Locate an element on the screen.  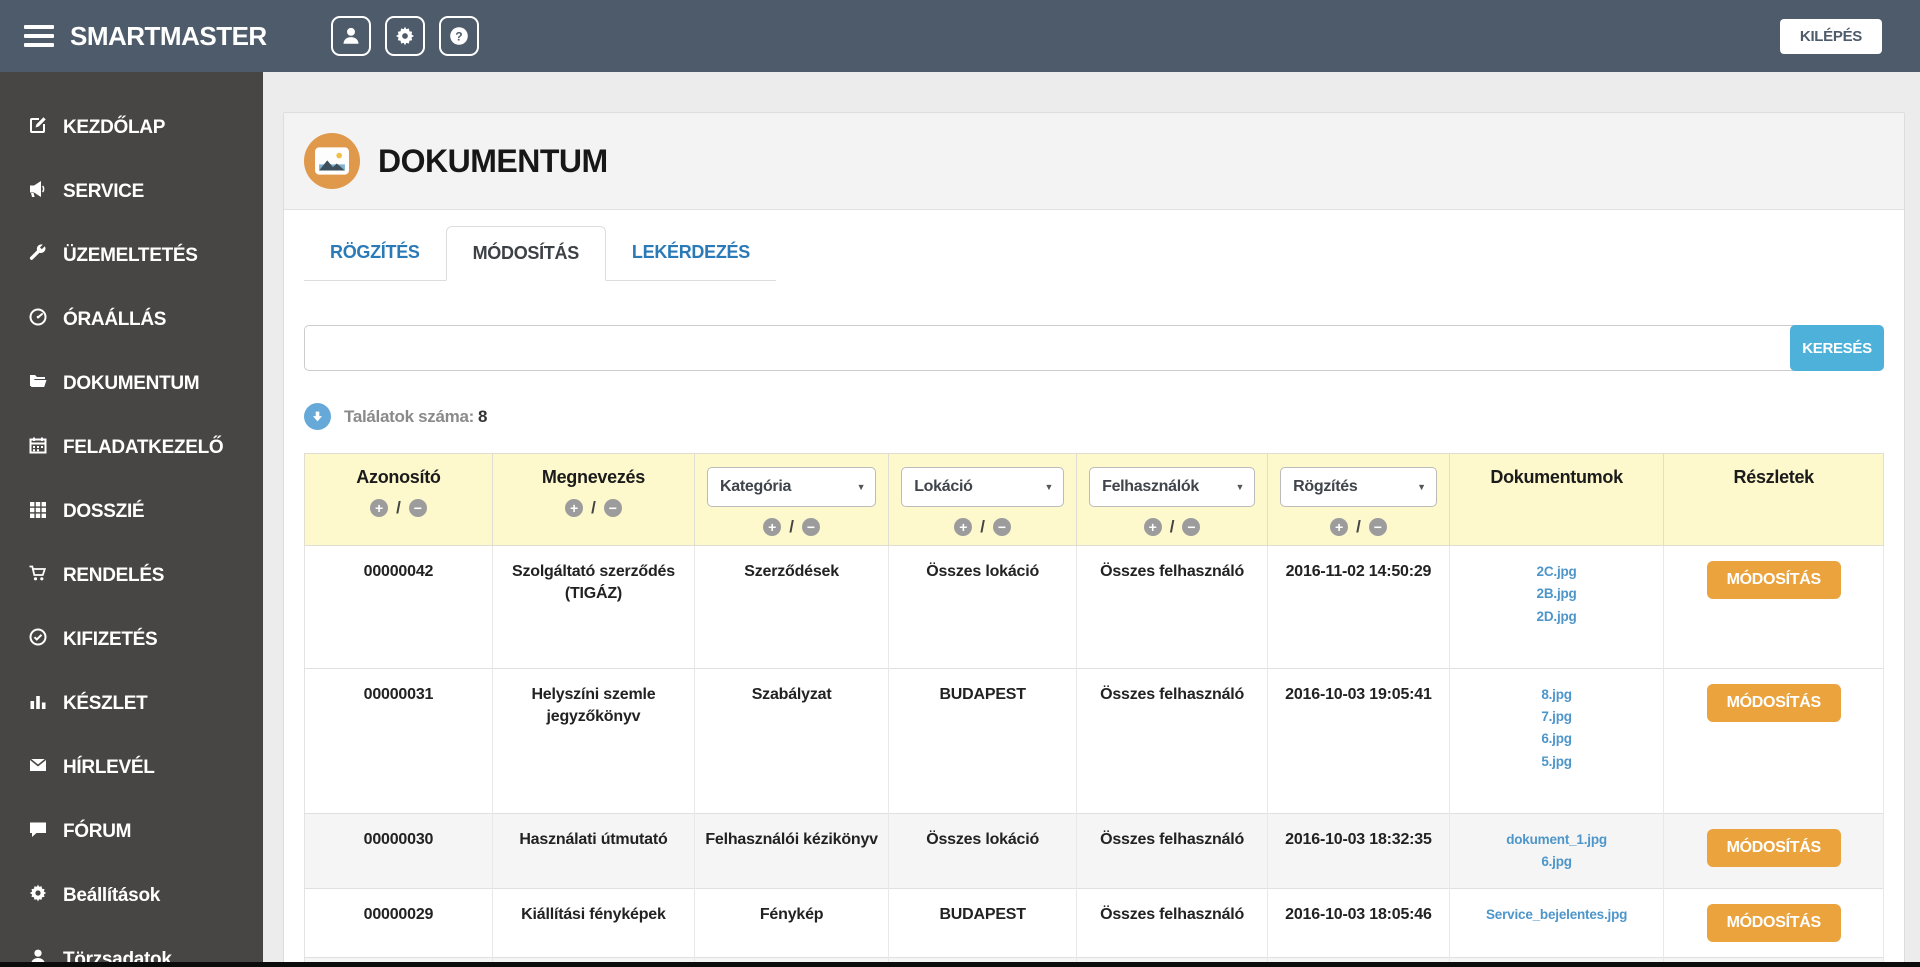
settings-button is located at coordinates (404, 36).